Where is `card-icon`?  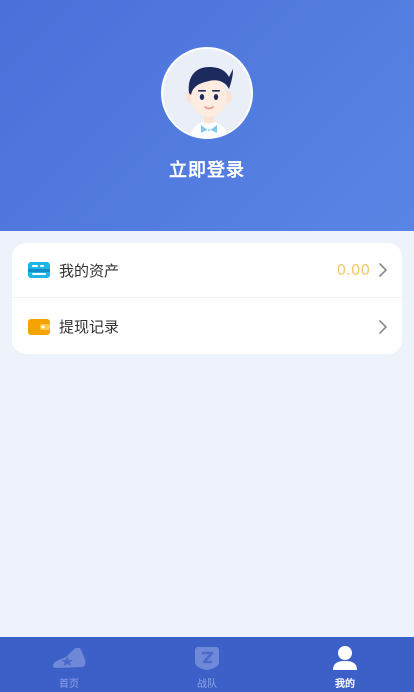
card-icon is located at coordinates (39, 270).